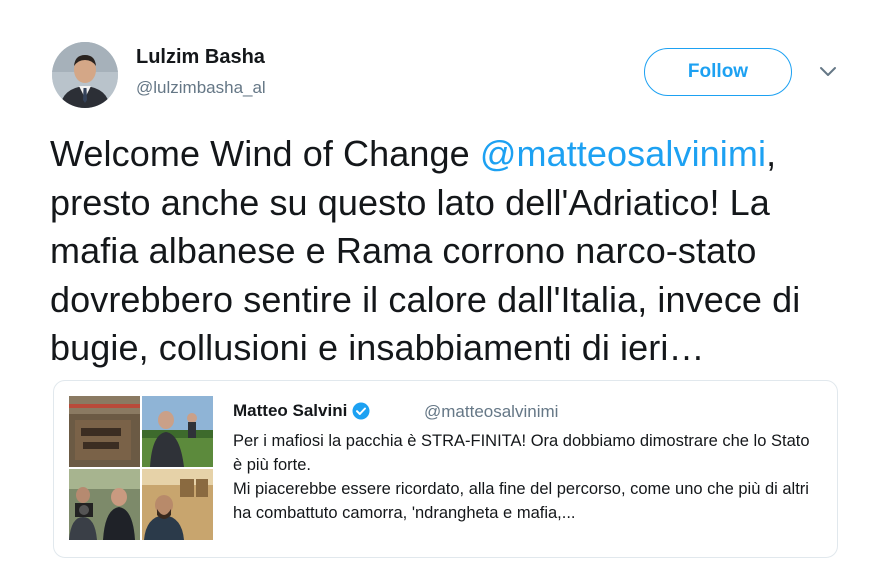 This screenshot has height=567, width=889. I want to click on author-name: Lulzim Basha, so click(200, 57).